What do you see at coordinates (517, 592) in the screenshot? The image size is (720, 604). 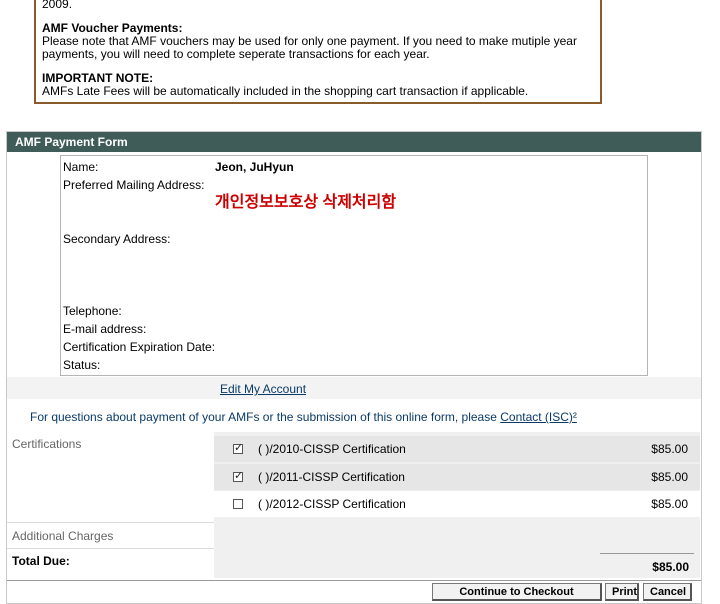 I see `continue-to-checkout-button: Continue to Checkout` at bounding box center [517, 592].